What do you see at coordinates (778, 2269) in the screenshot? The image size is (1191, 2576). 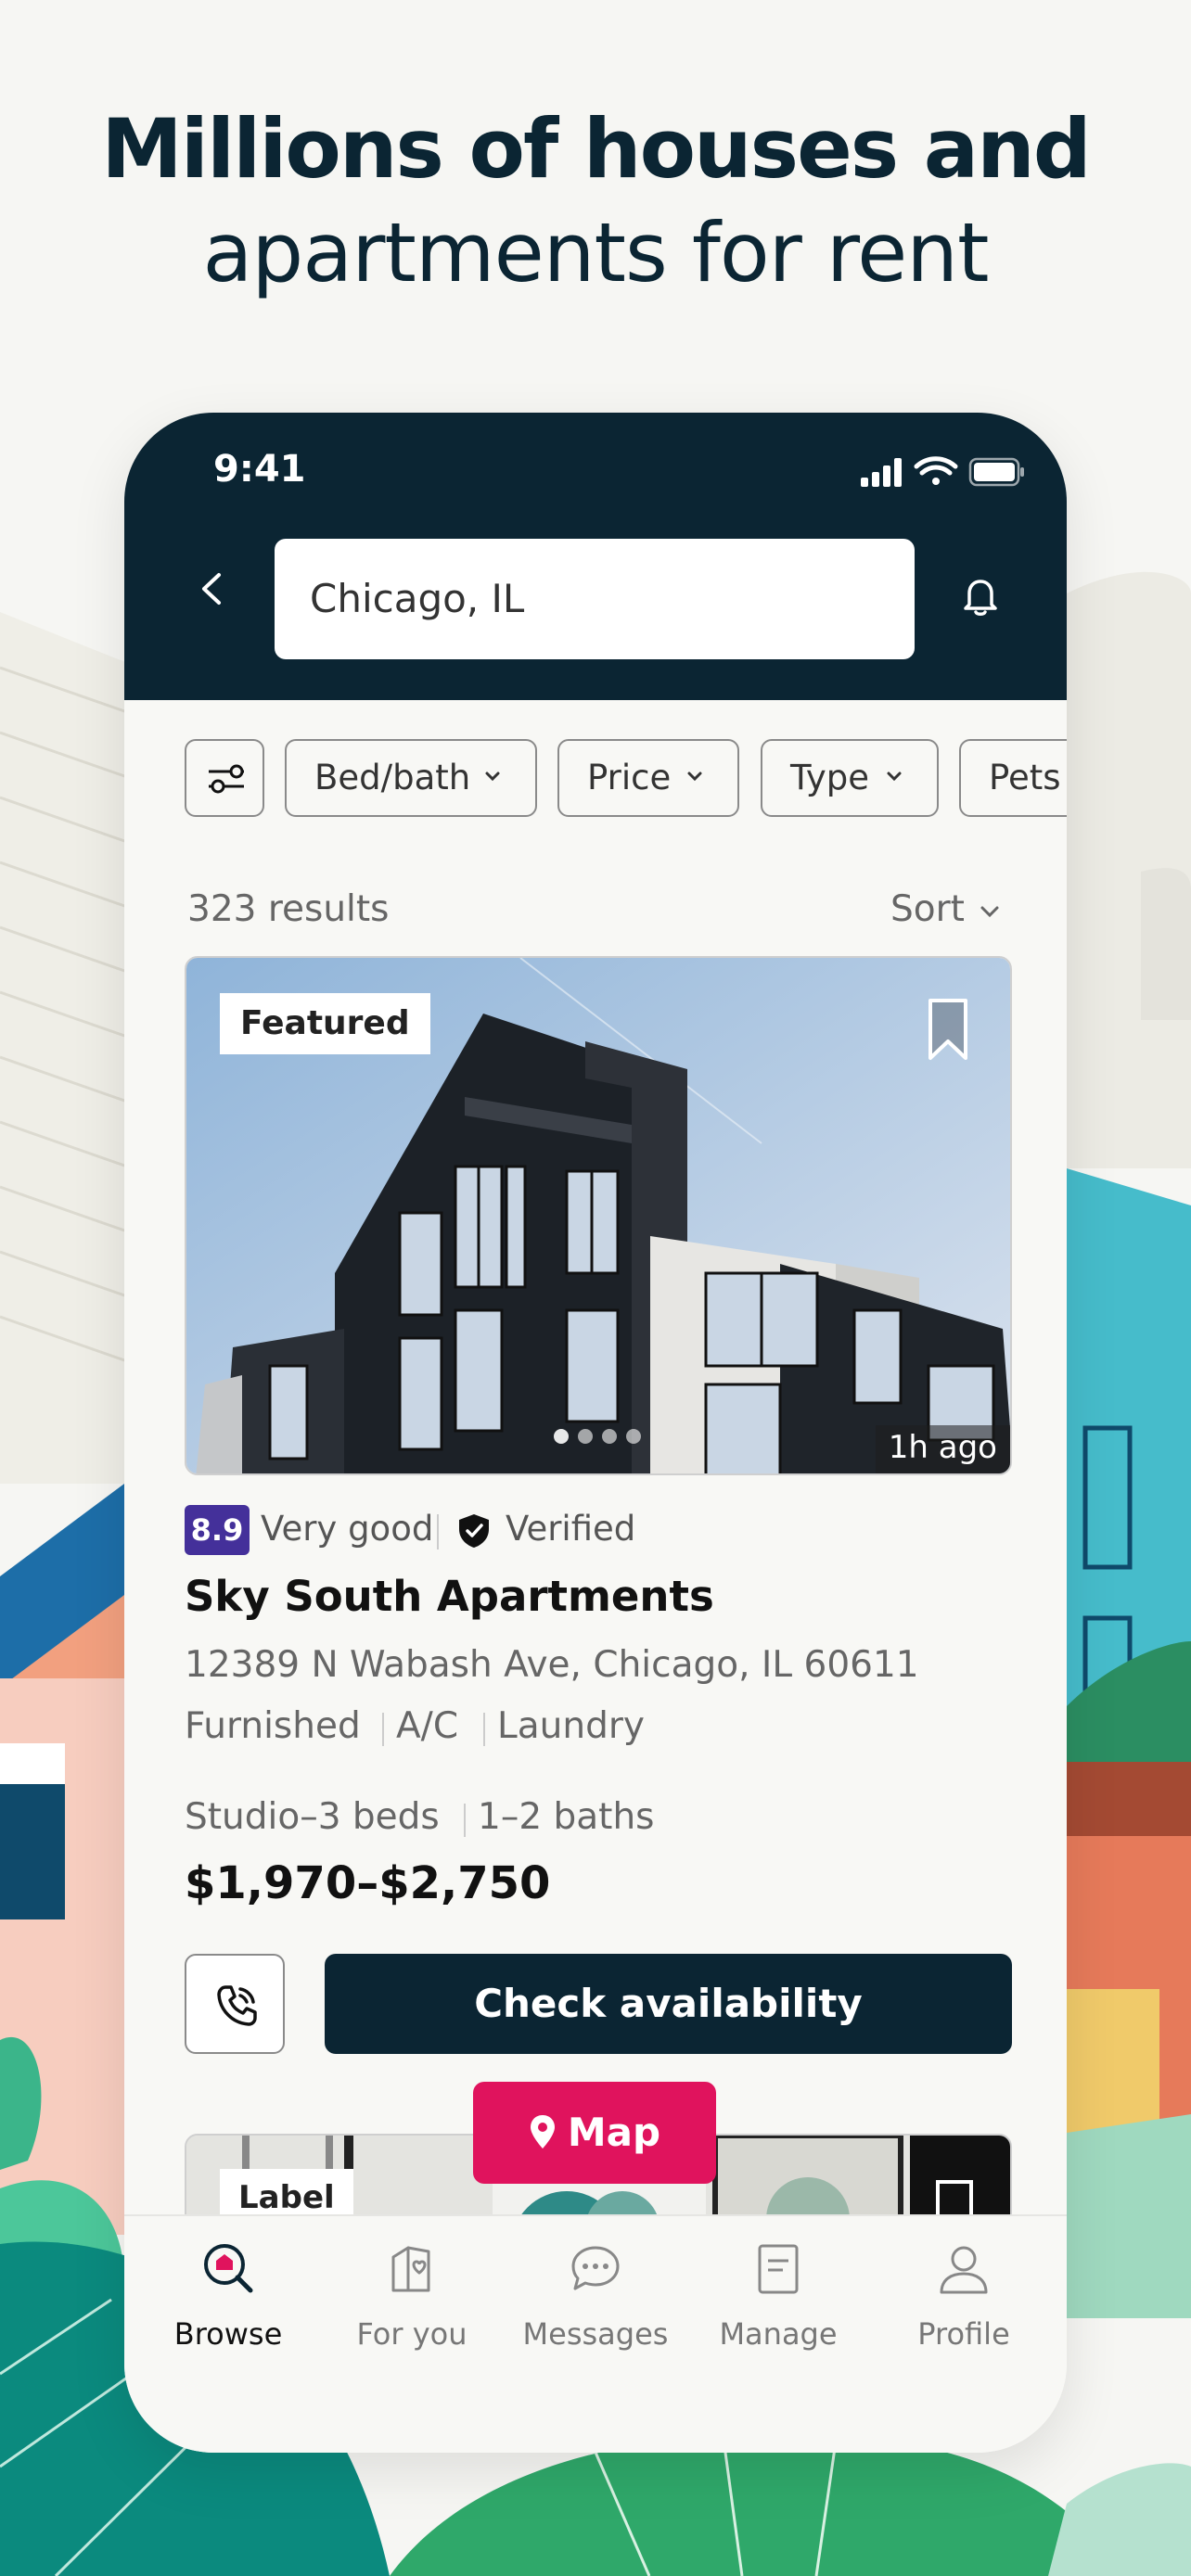 I see `manage-document-icon` at bounding box center [778, 2269].